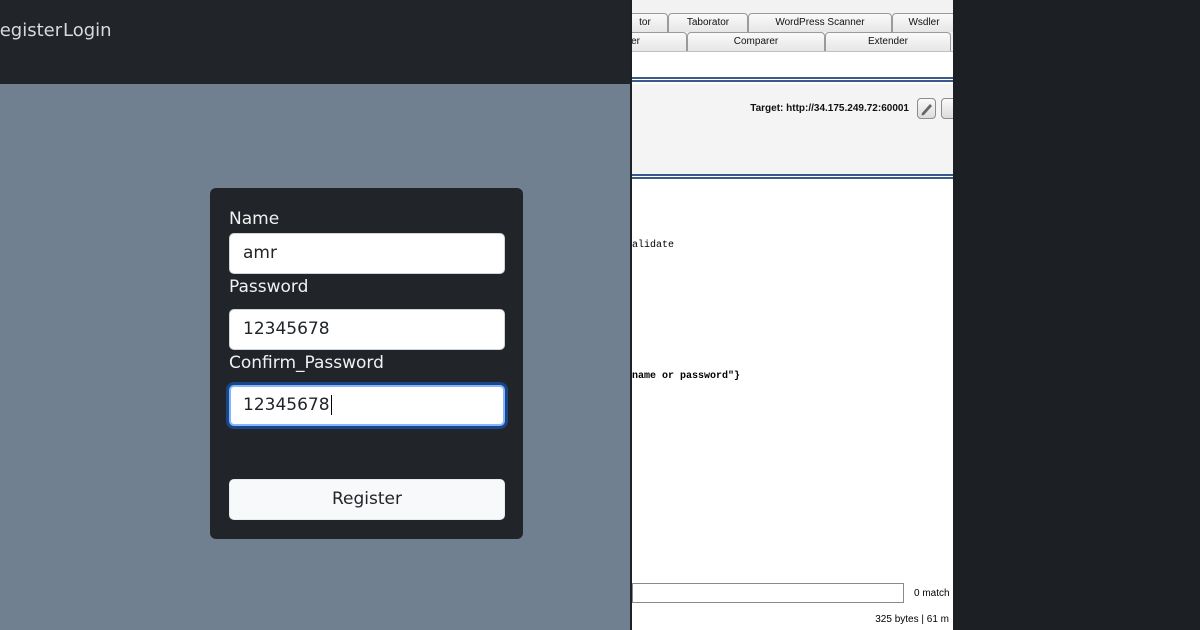 The height and width of the screenshot is (630, 1200). I want to click on response-status: 325 bytes | 61 m, so click(912, 619).